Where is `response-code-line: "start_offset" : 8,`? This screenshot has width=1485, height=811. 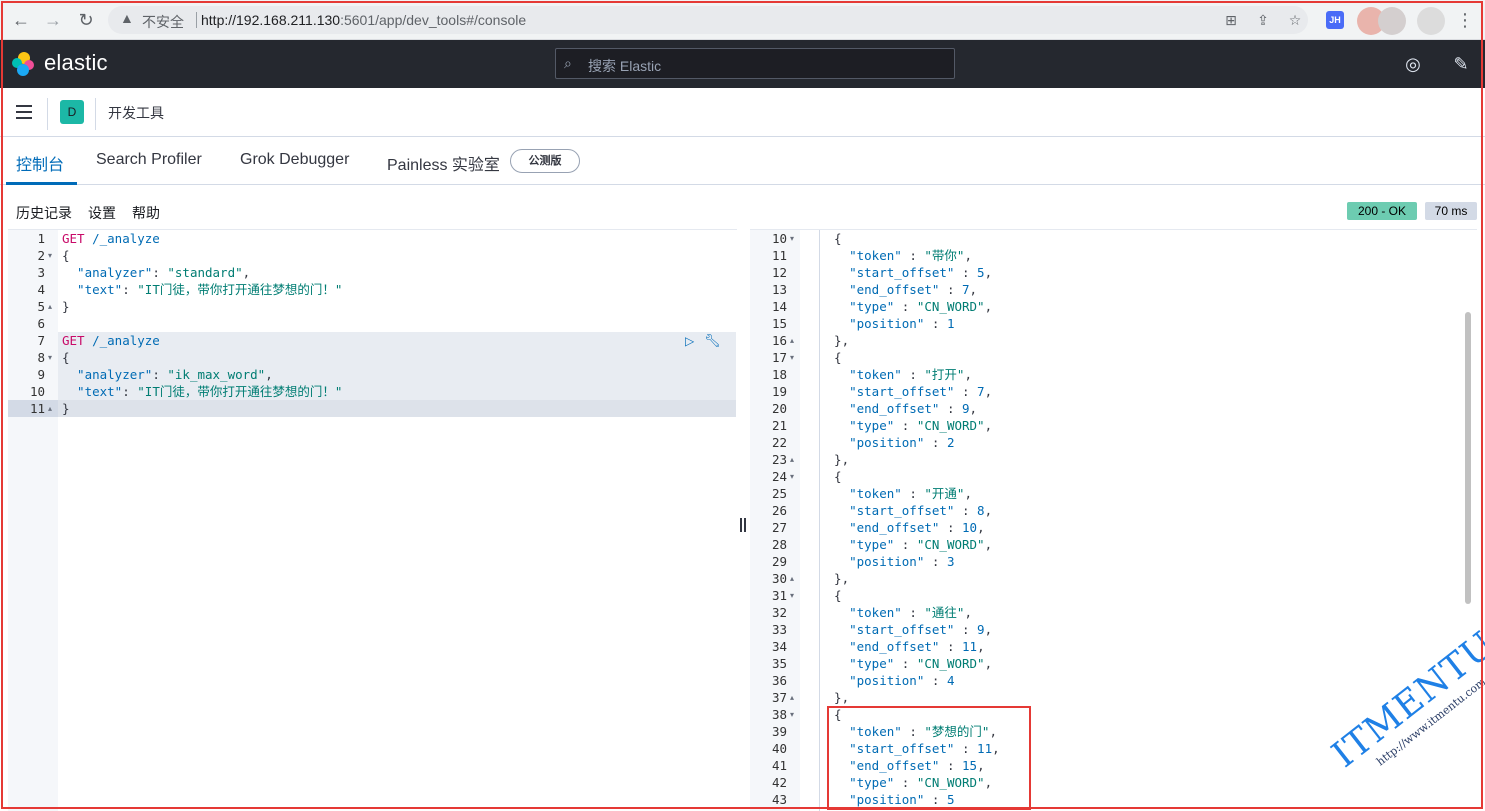
response-code-line: "start_offset" : 8, is located at coordinates (905, 510).